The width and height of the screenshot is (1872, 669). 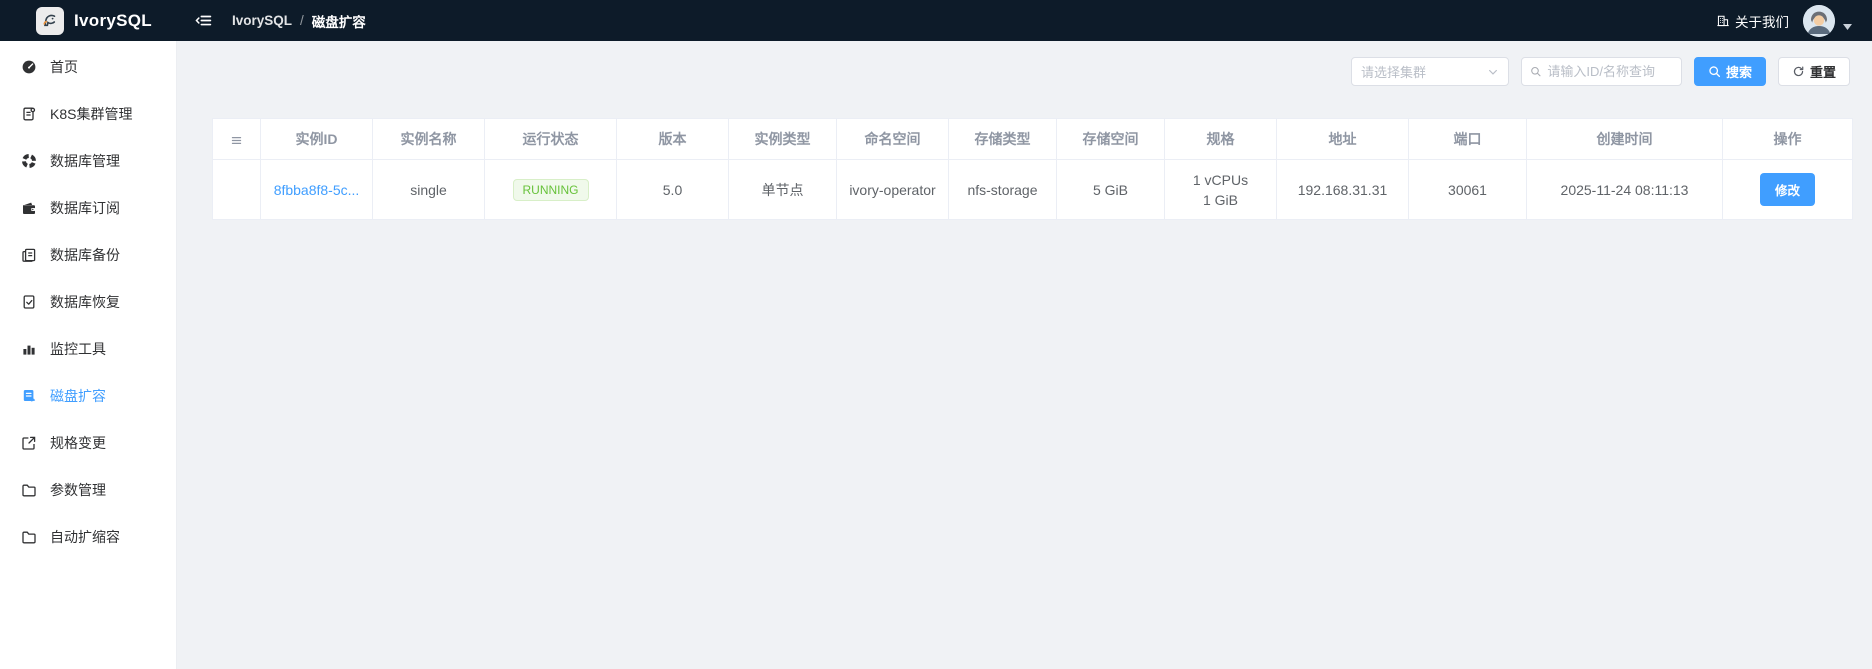 I want to click on menu-fold-icon, so click(x=203, y=20).